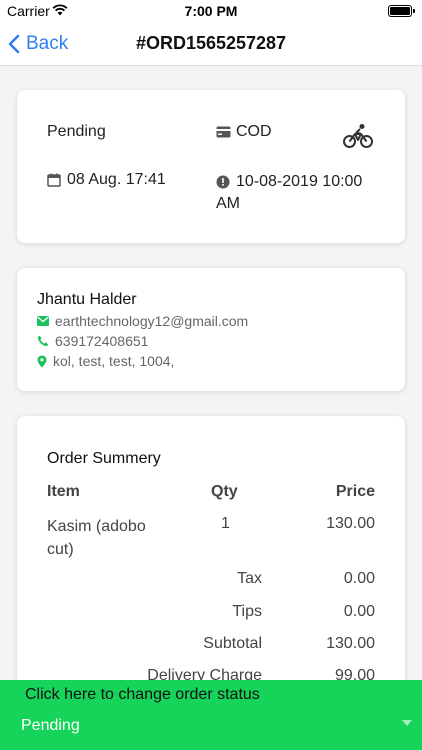  I want to click on item-qty: 1, so click(225, 523).